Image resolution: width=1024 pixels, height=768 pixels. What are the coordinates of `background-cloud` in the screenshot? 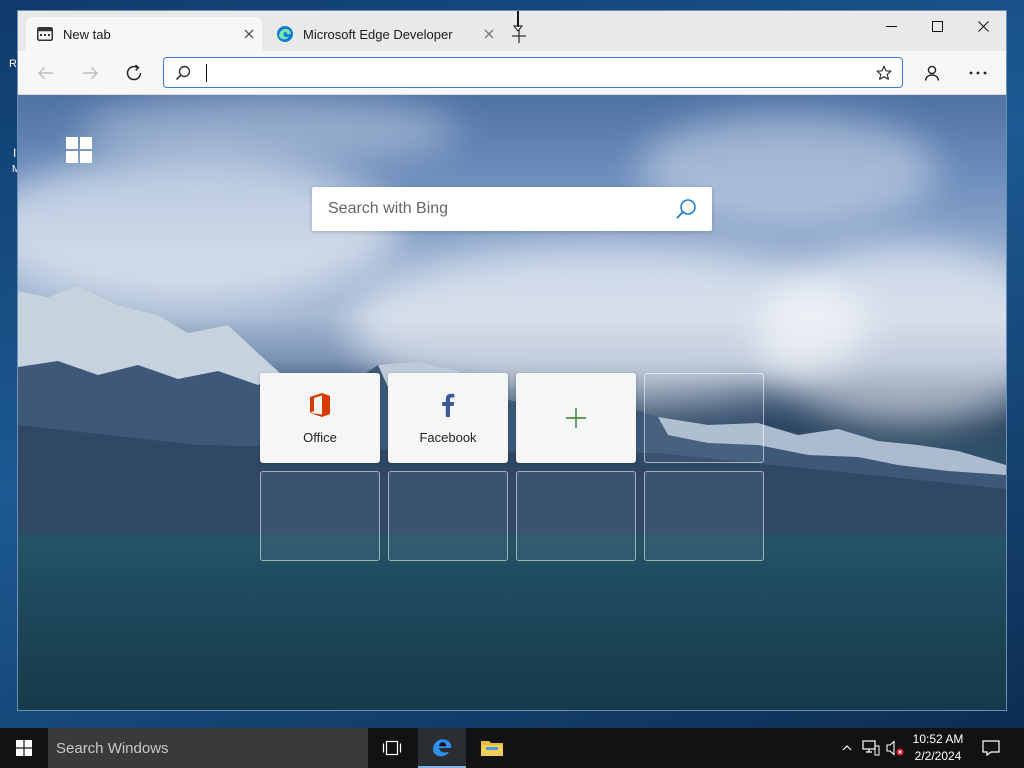 It's located at (268, 130).